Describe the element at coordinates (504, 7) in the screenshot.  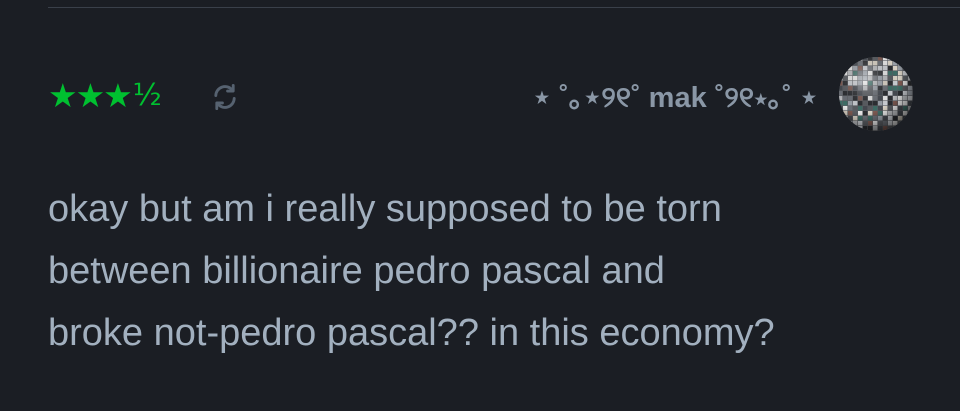
I see `top-divider` at that location.